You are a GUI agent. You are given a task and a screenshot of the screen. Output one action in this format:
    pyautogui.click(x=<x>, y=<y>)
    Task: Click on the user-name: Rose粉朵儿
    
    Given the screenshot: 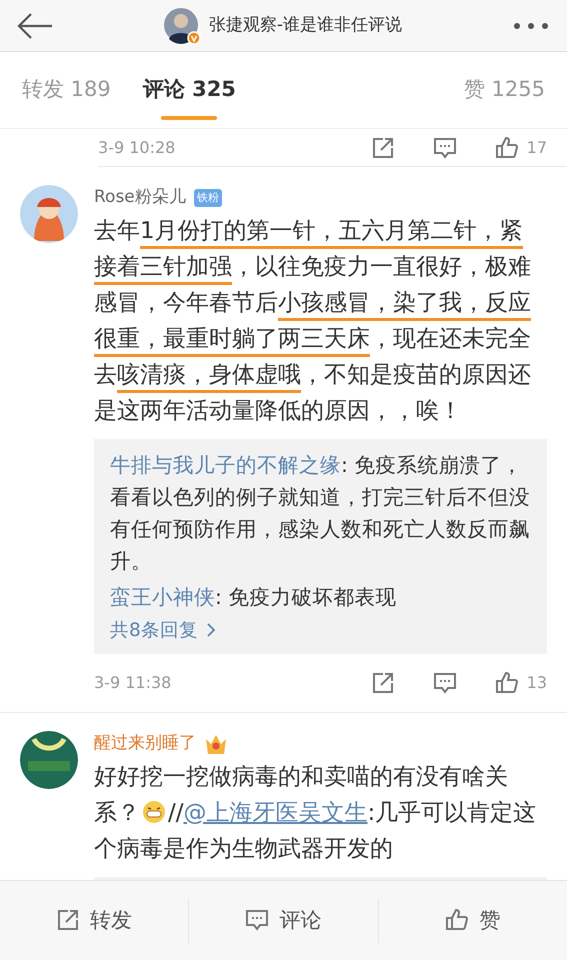 What is the action you would take?
    pyautogui.click(x=140, y=197)
    